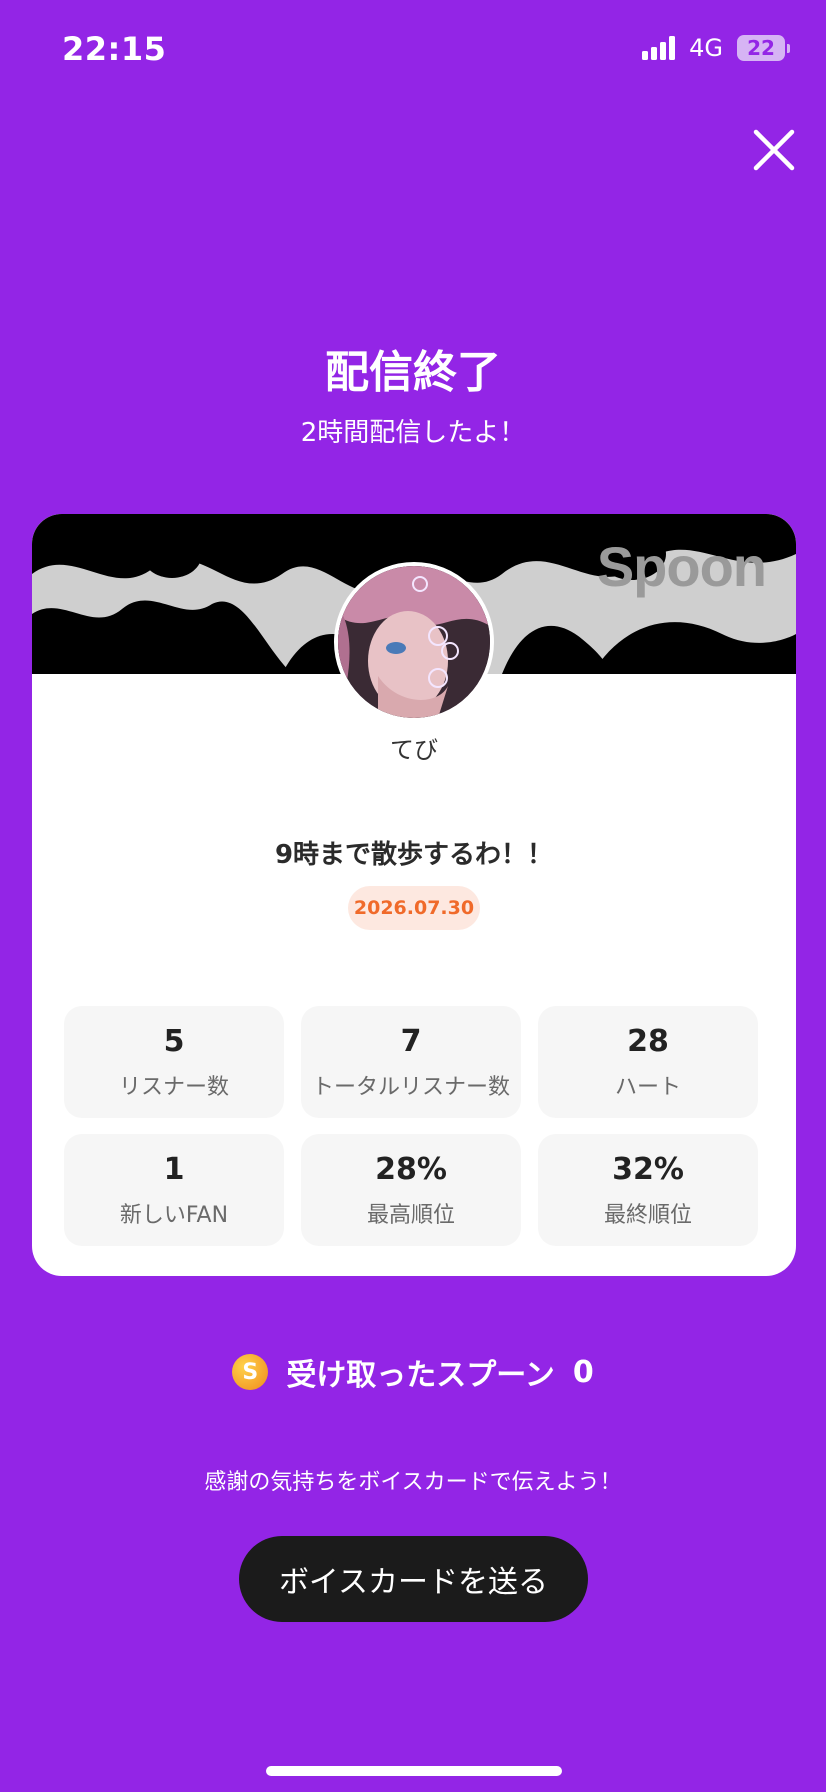 Image resolution: width=826 pixels, height=1792 pixels. Describe the element at coordinates (788, 48) in the screenshot. I see `battery-tip` at that location.